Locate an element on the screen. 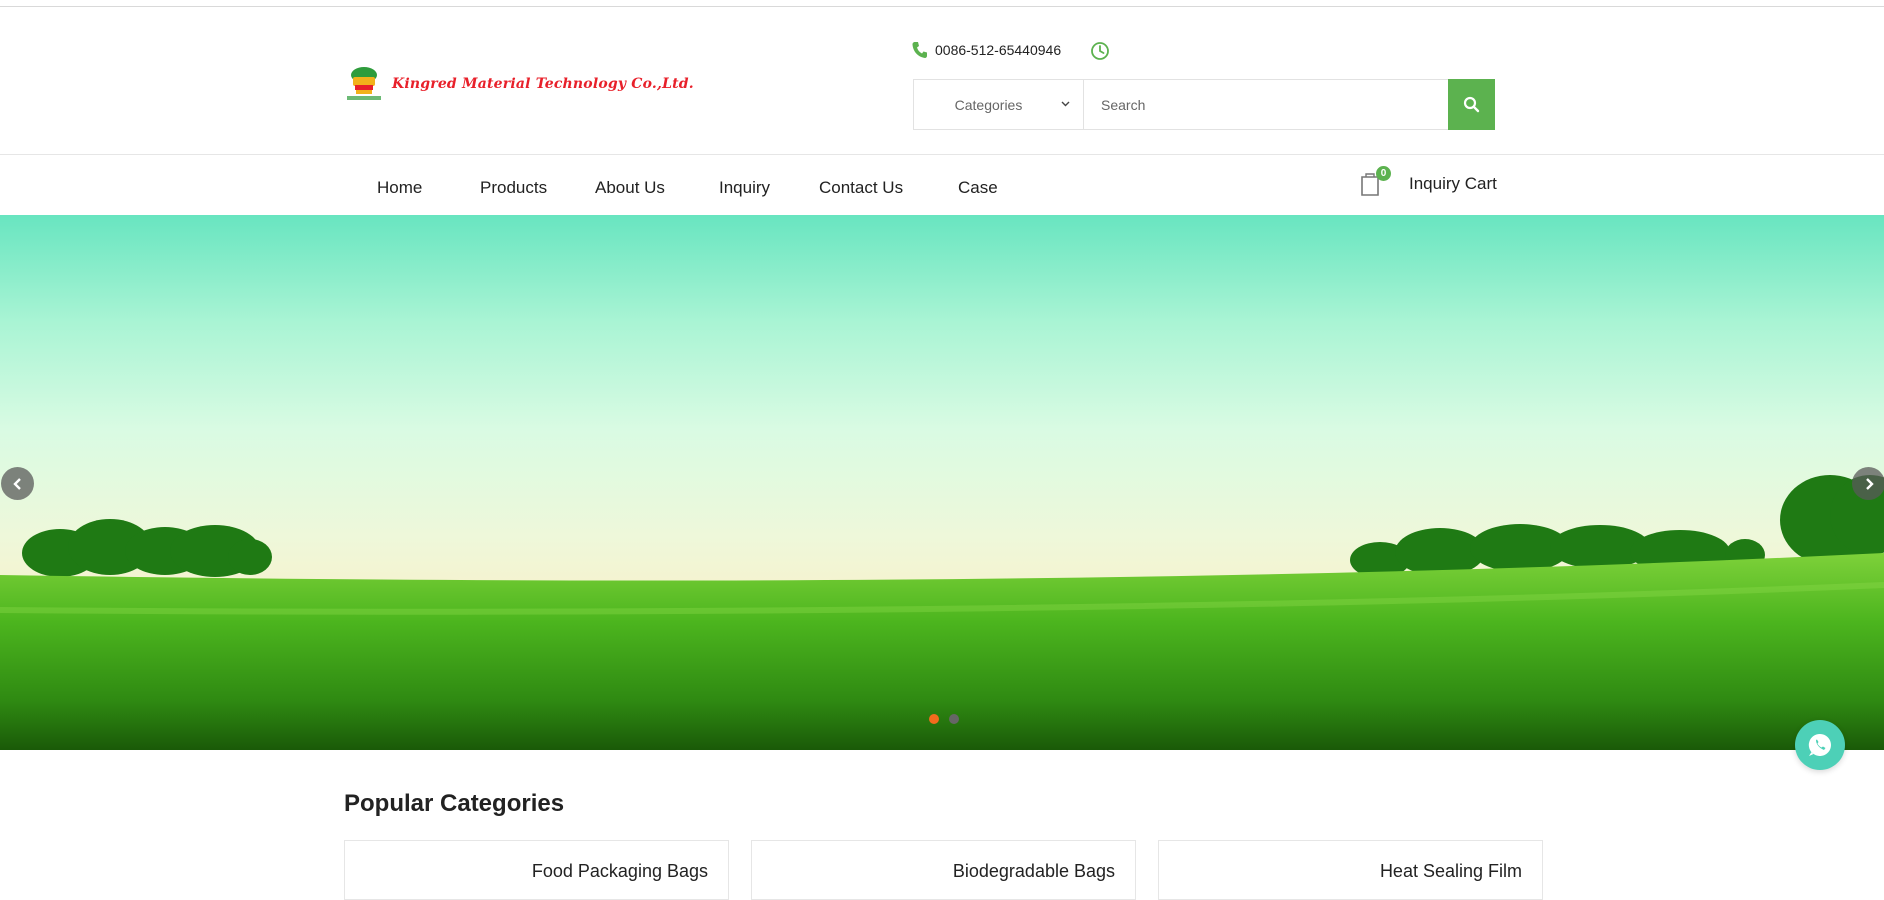  nav-item-products: Products is located at coordinates (513, 188).